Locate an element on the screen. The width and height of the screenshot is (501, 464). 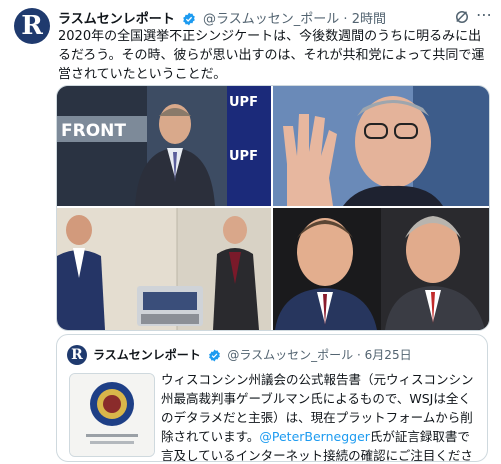
quoted-verified-badge-icon is located at coordinates (214, 355).